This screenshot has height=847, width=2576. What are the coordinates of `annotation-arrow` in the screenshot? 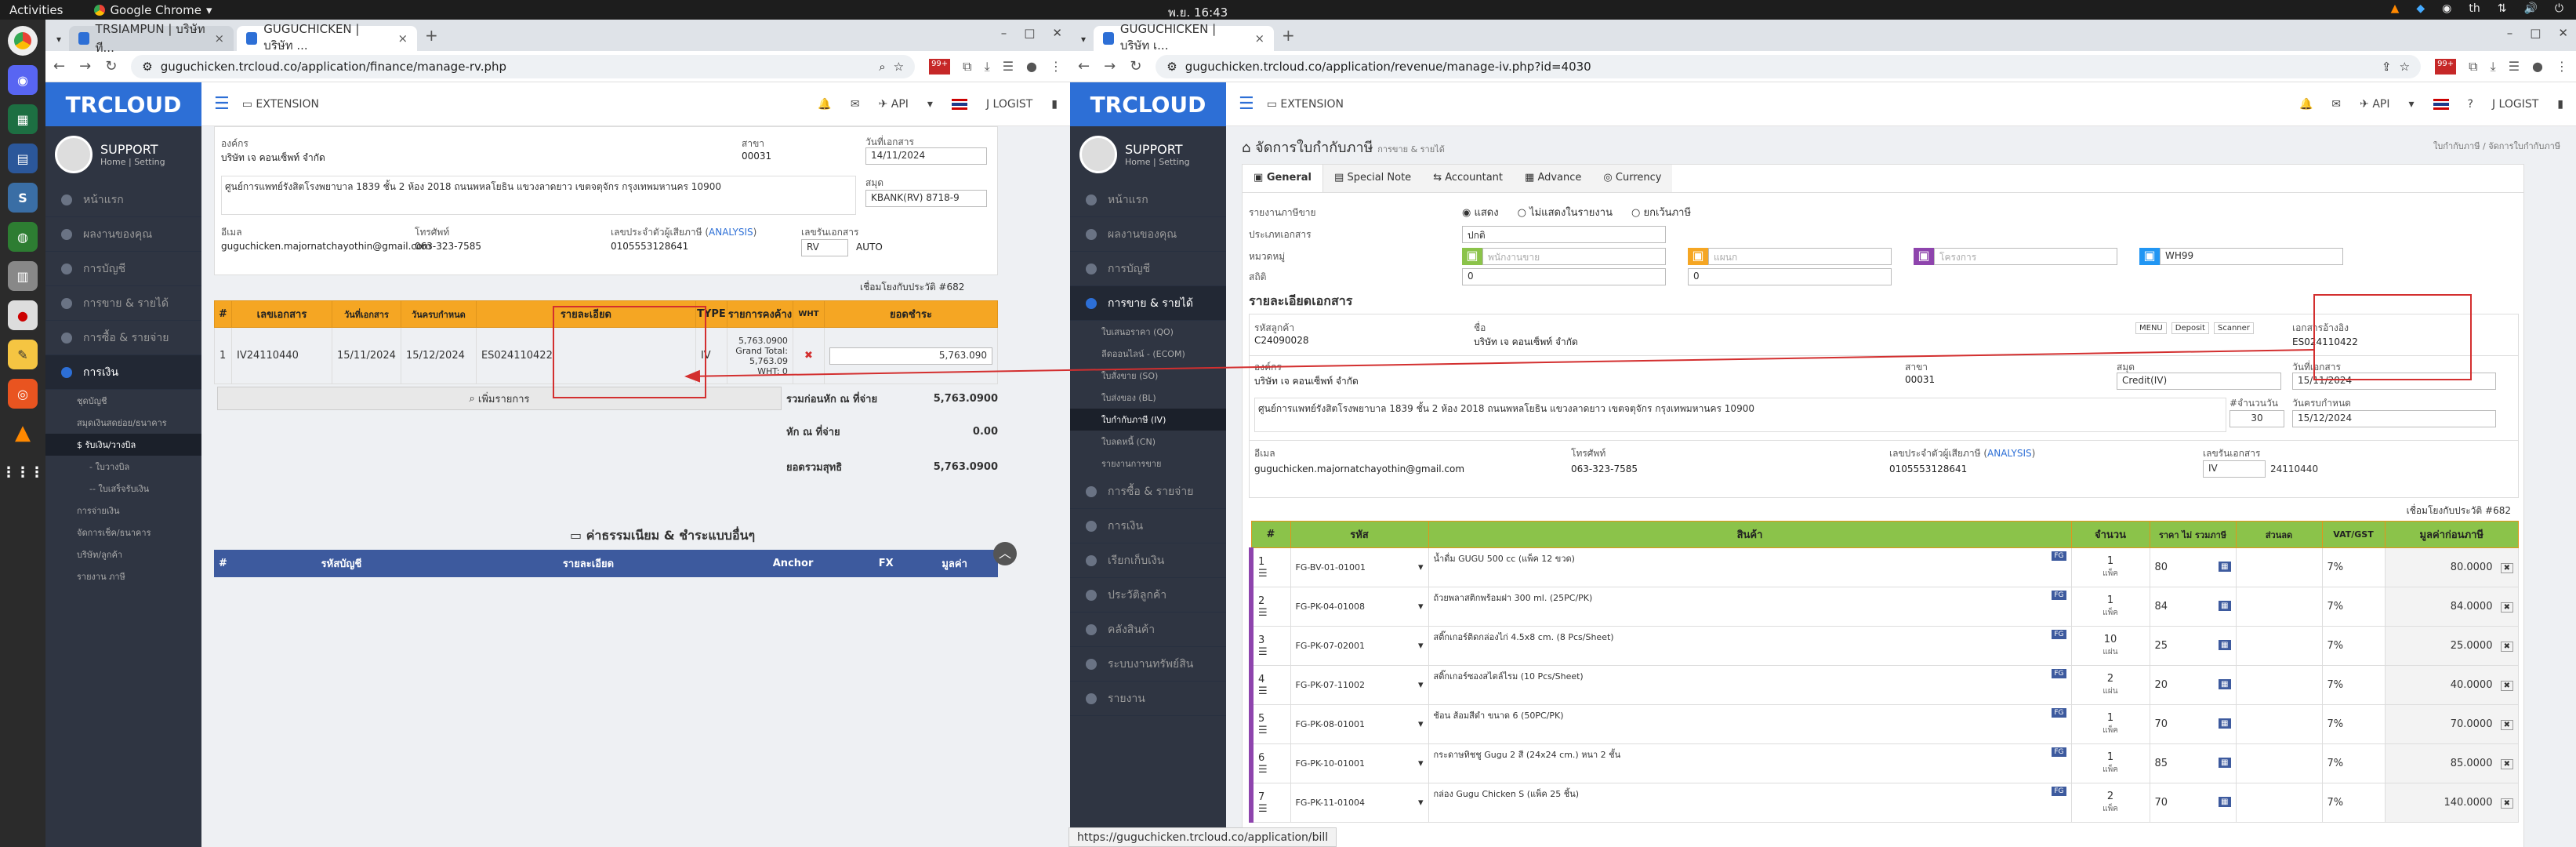 It's located at (1499, 366).